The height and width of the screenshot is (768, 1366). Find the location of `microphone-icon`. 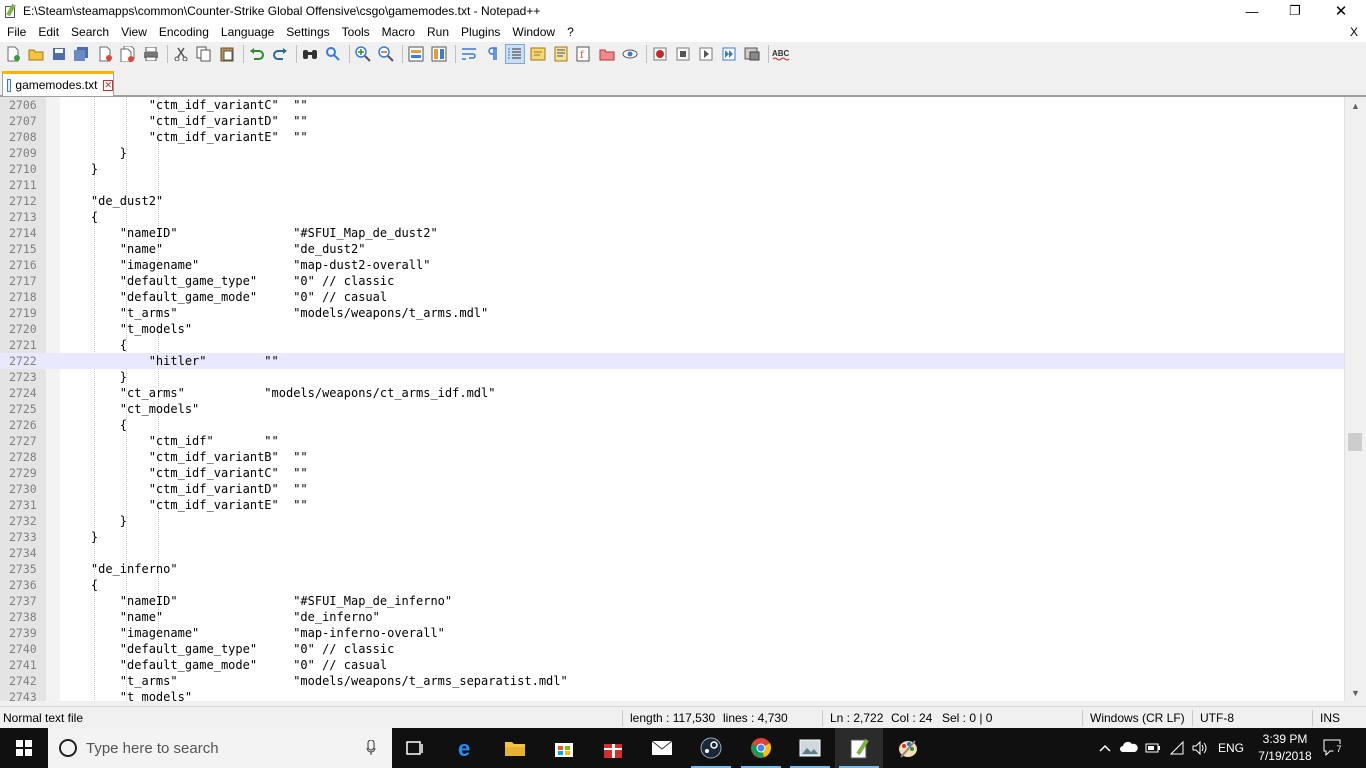

microphone-icon is located at coordinates (371, 748).